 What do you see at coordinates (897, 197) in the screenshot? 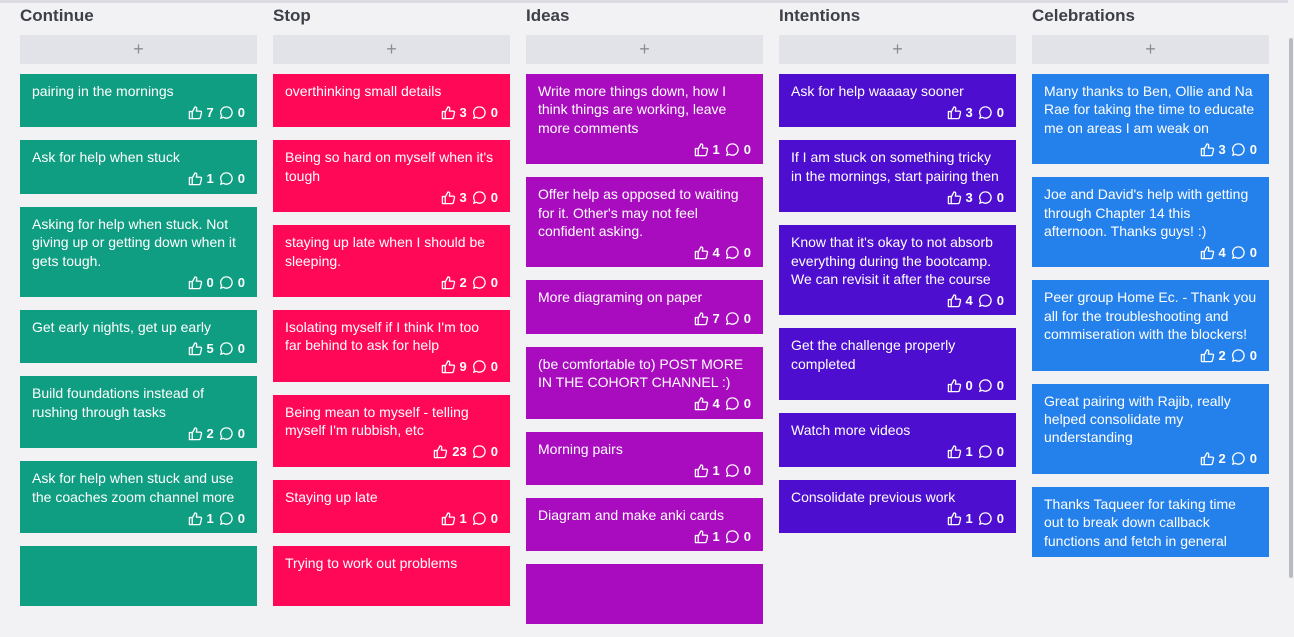
I see `card-meta: 30` at bounding box center [897, 197].